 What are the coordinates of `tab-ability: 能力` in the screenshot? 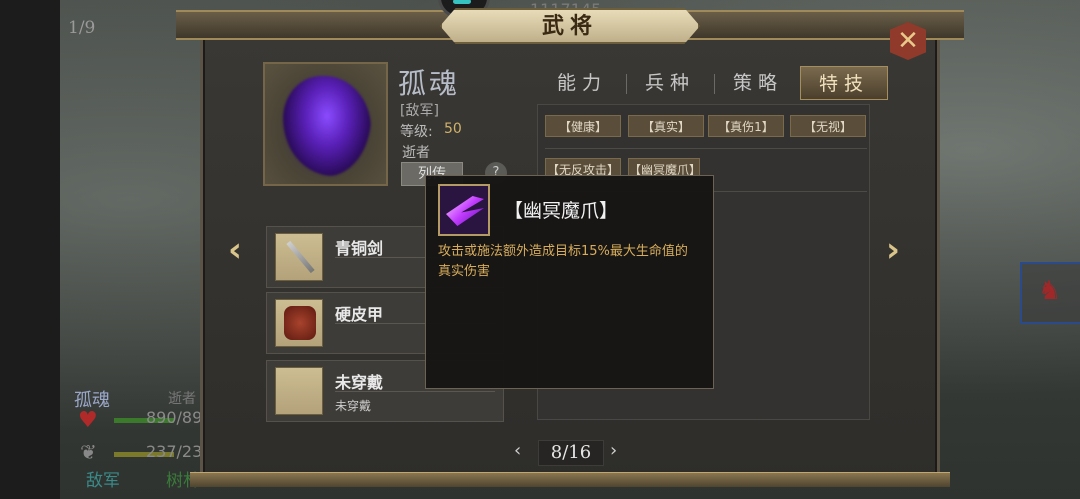 It's located at (582, 83).